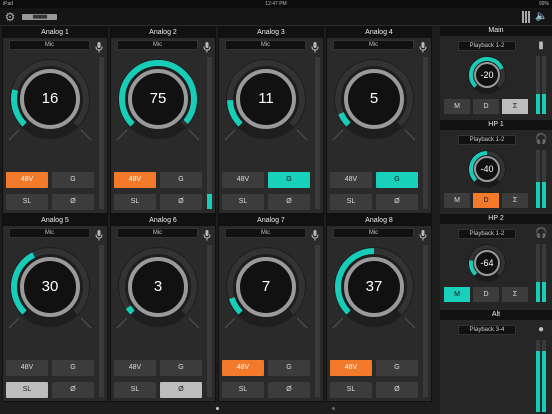  I want to click on gain-knob: 3, so click(158, 287).